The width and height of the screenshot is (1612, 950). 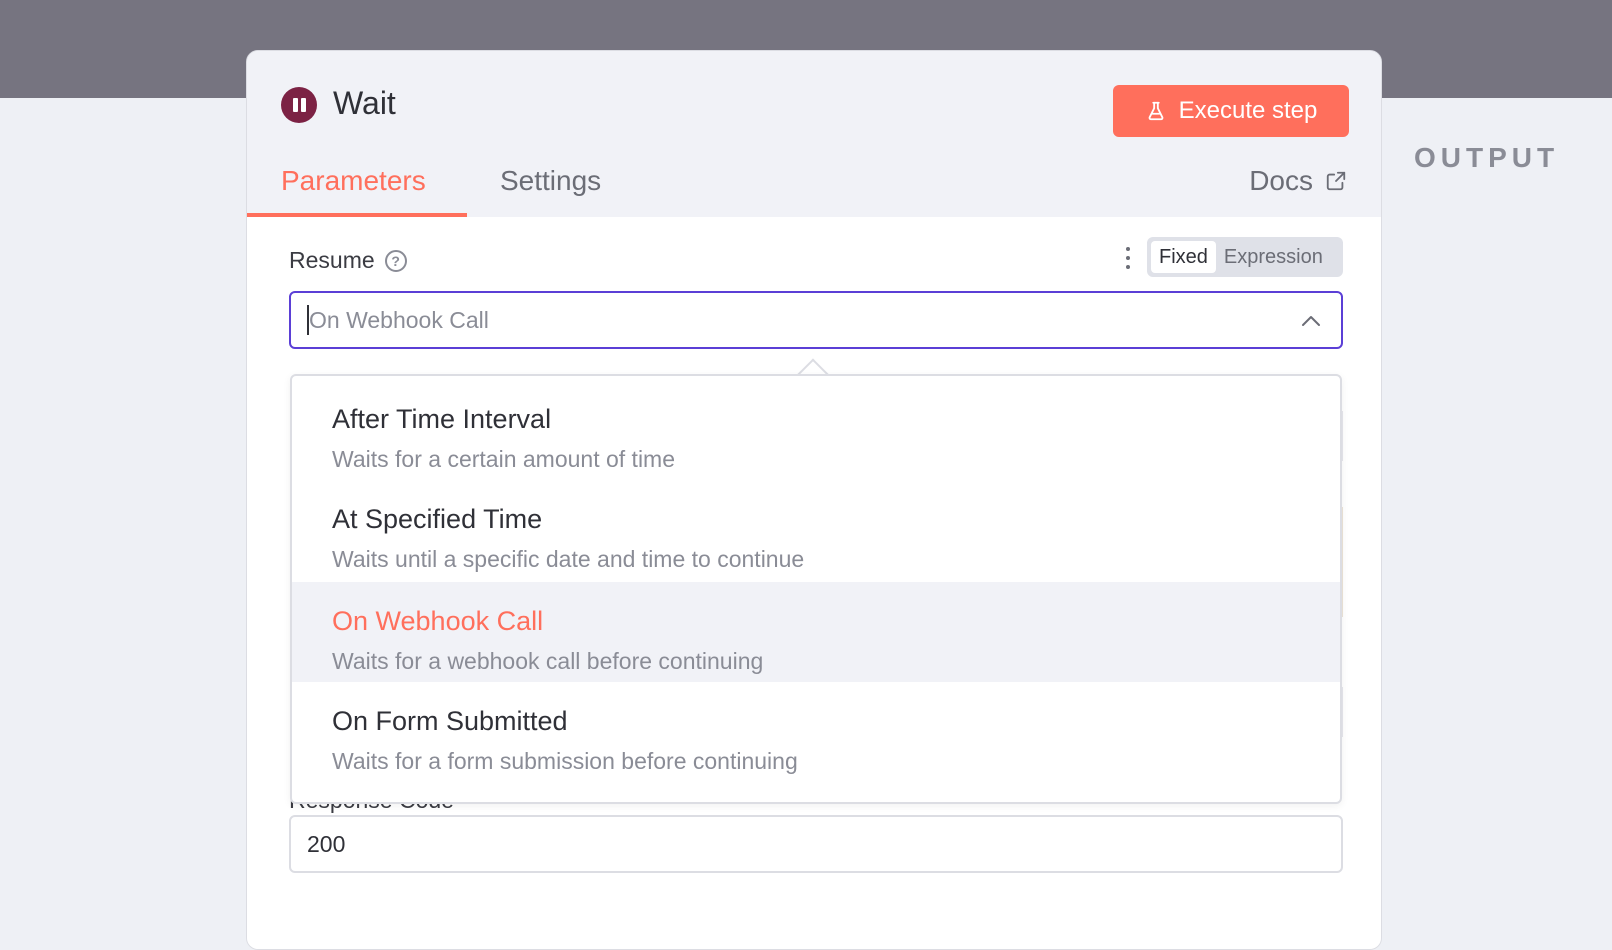 What do you see at coordinates (1281, 180) in the screenshot?
I see `docs-link-label: Docs` at bounding box center [1281, 180].